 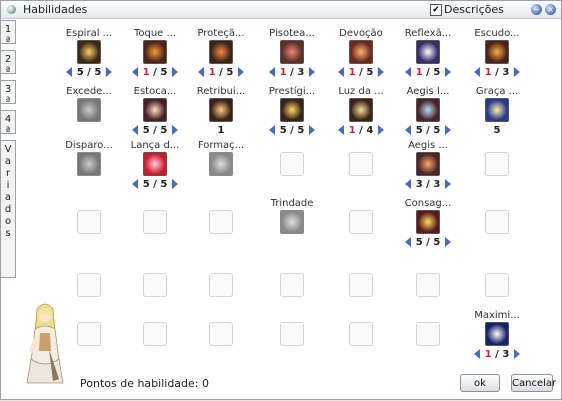 I want to click on tab-1: 1ª, so click(x=8, y=33).